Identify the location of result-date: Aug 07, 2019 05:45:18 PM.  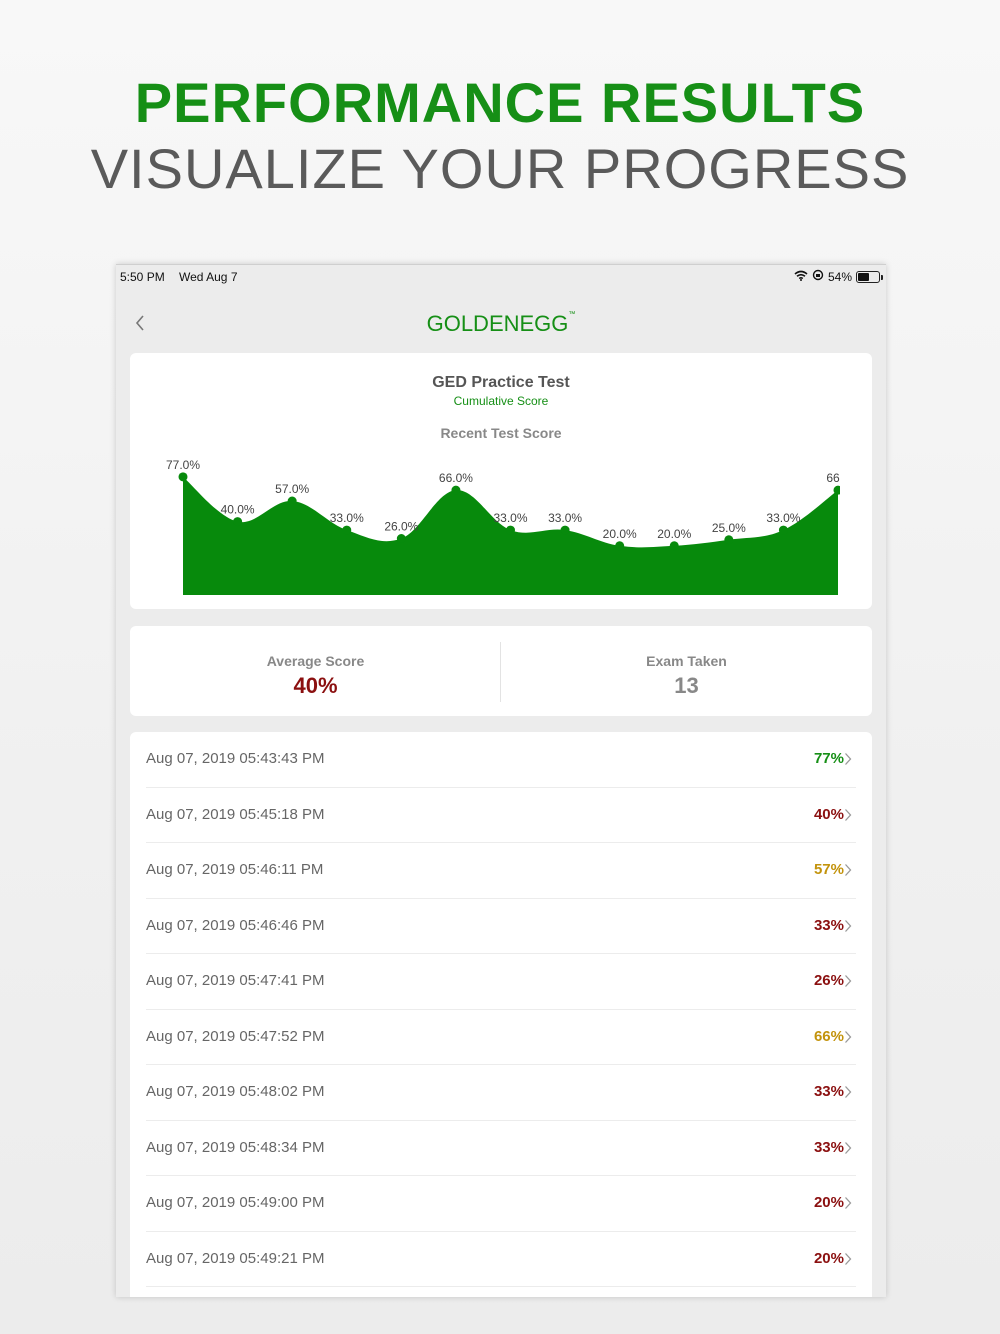
(235, 814).